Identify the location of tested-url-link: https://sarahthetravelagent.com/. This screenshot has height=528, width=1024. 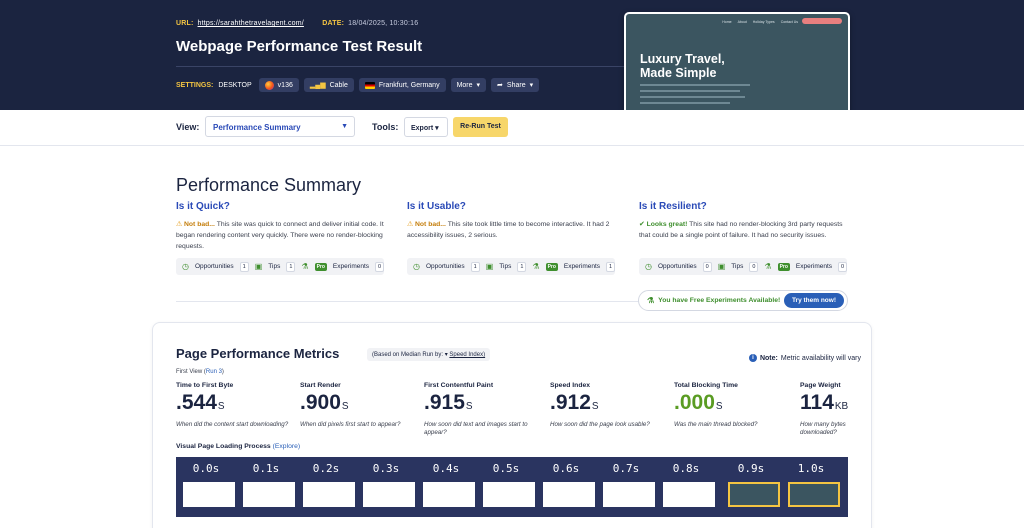
(251, 23).